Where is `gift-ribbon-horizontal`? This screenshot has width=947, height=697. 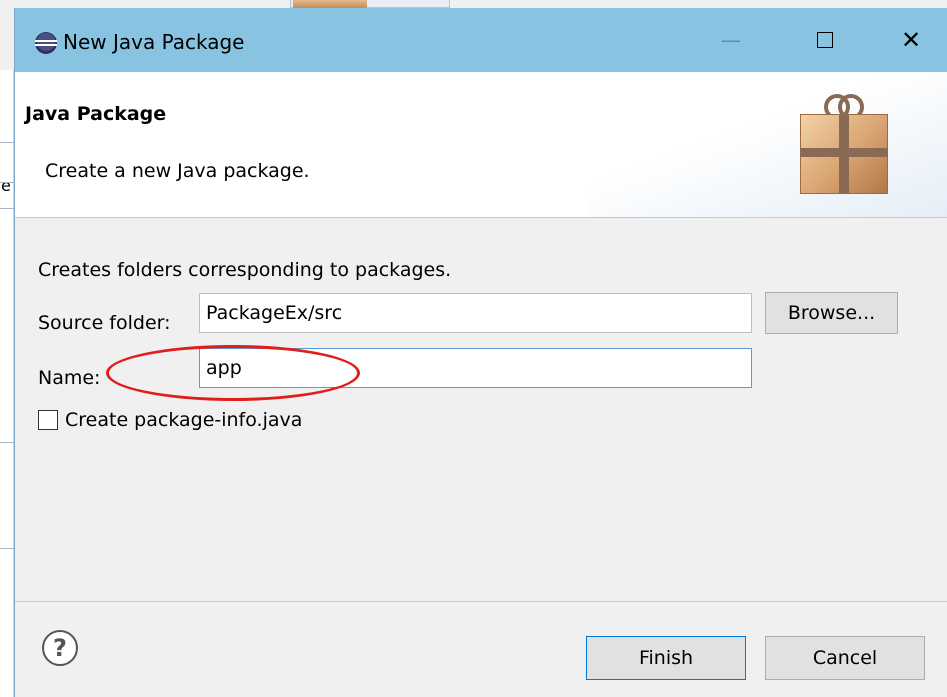
gift-ribbon-horizontal is located at coordinates (844, 152).